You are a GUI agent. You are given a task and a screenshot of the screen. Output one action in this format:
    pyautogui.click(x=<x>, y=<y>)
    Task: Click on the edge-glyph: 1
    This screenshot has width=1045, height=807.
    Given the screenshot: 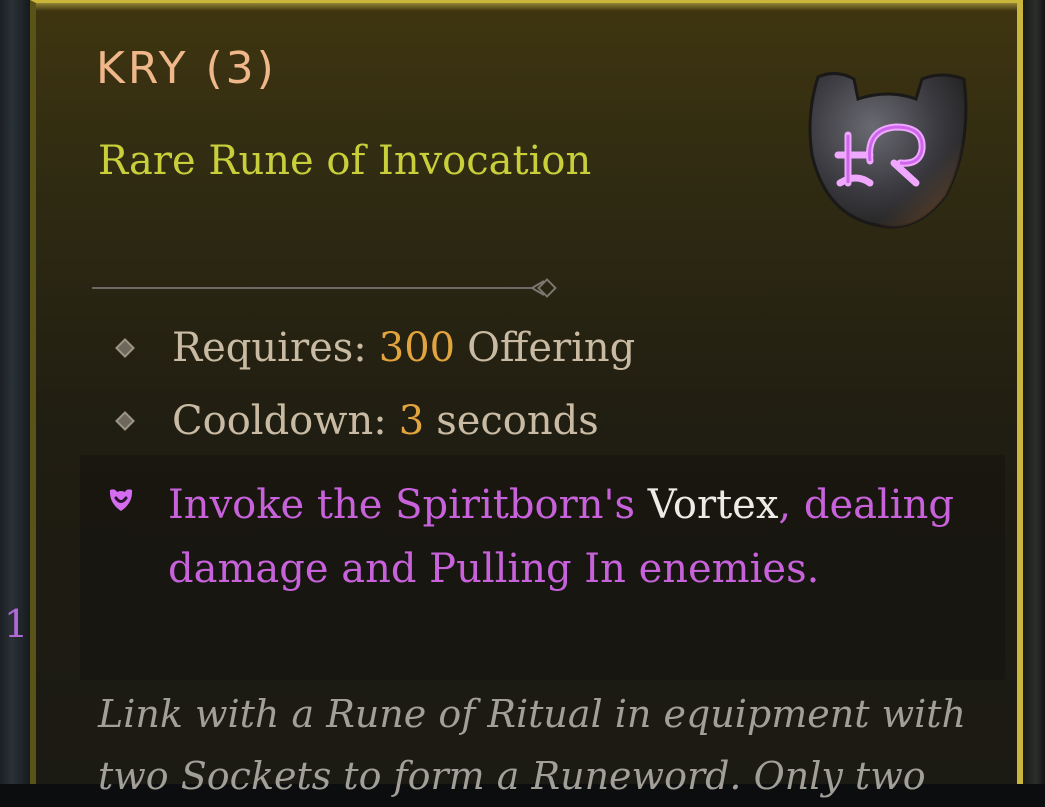 What is the action you would take?
    pyautogui.click(x=16, y=624)
    